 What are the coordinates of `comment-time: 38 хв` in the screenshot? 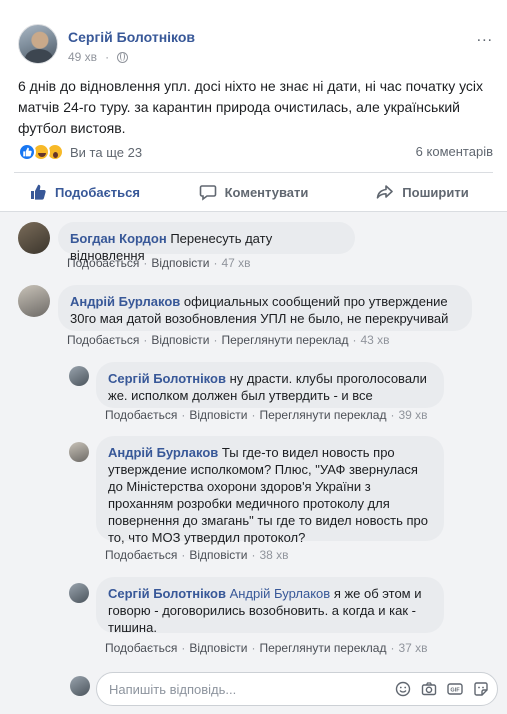 It's located at (273, 555).